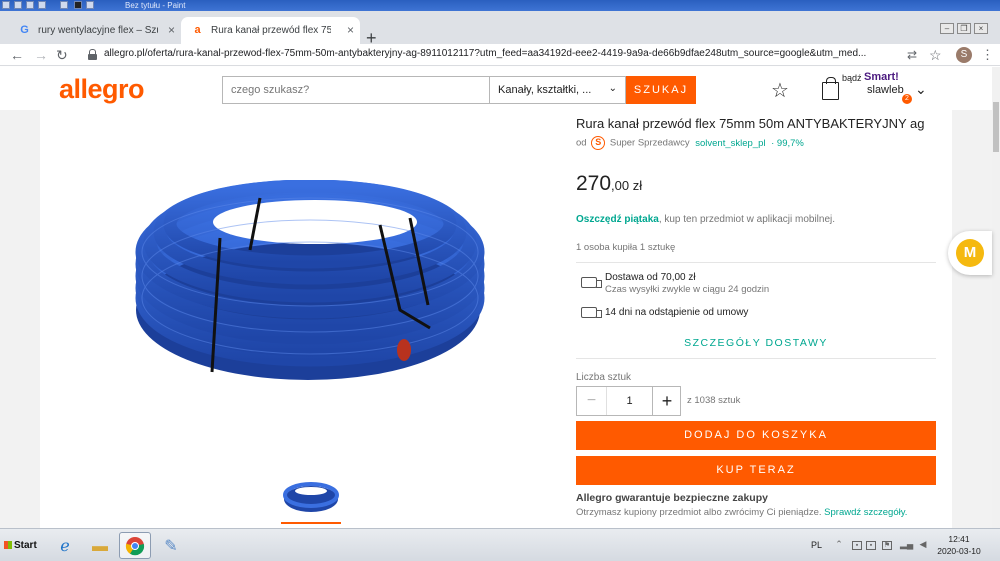 Image resolution: width=1000 pixels, height=561 pixels. Describe the element at coordinates (617, 219) in the screenshot. I see `promo-link: Oszczędź piątaka` at that location.